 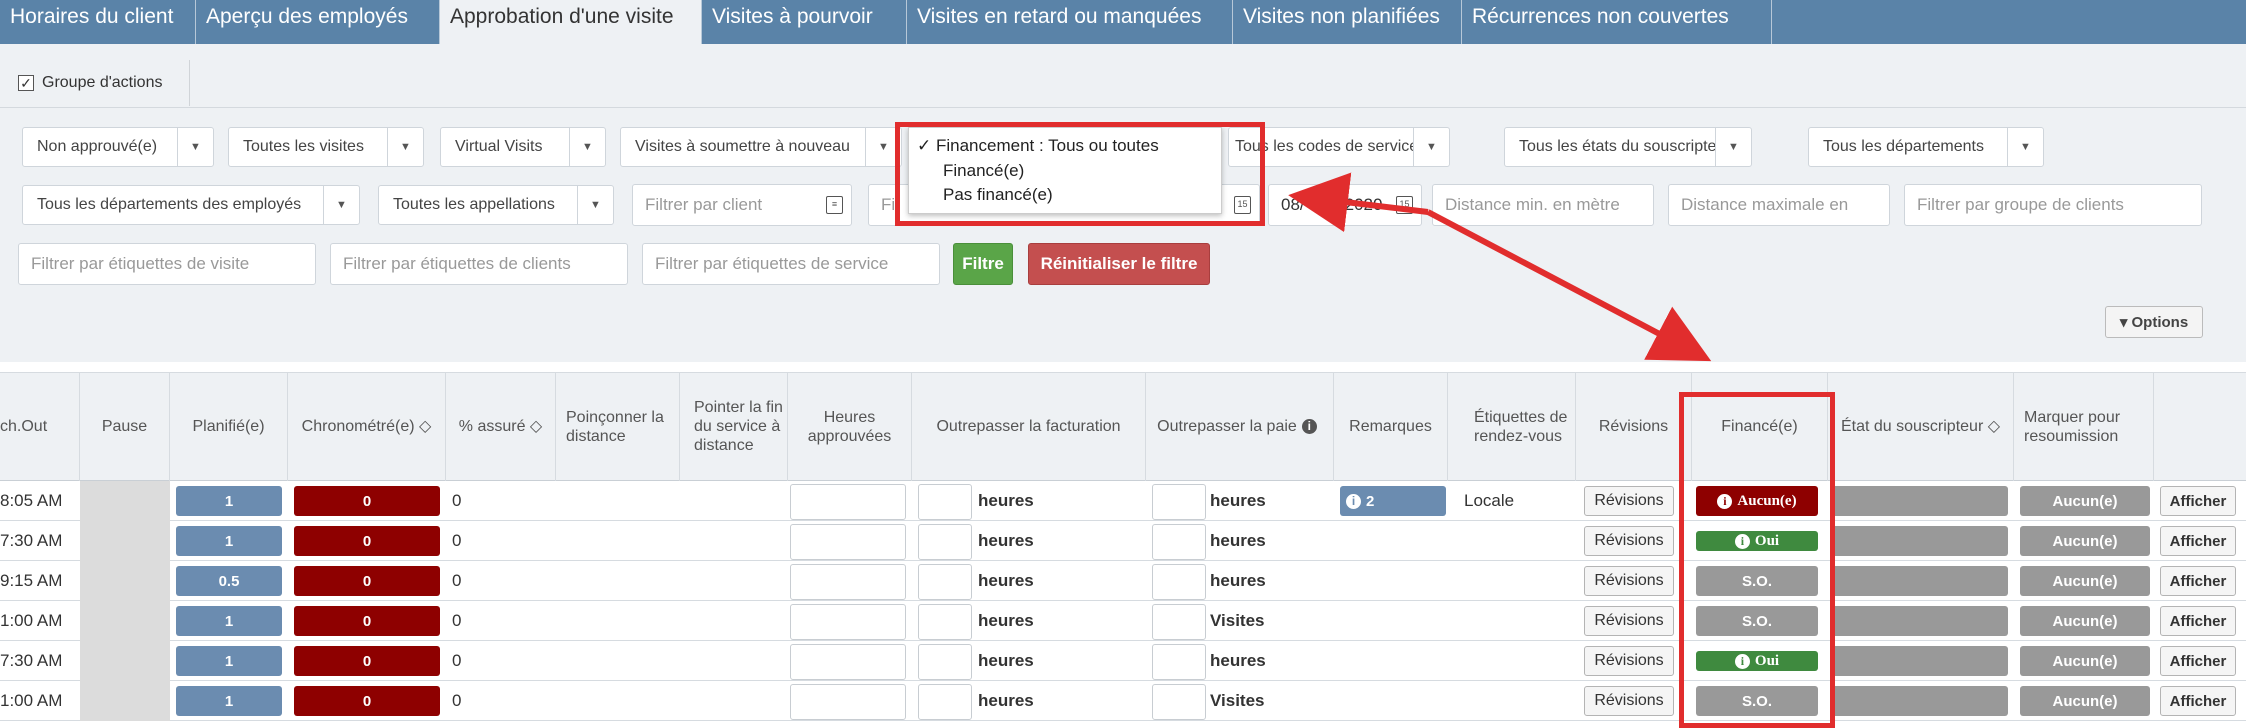 I want to click on annotation-arrows, so click(x=1500, y=267).